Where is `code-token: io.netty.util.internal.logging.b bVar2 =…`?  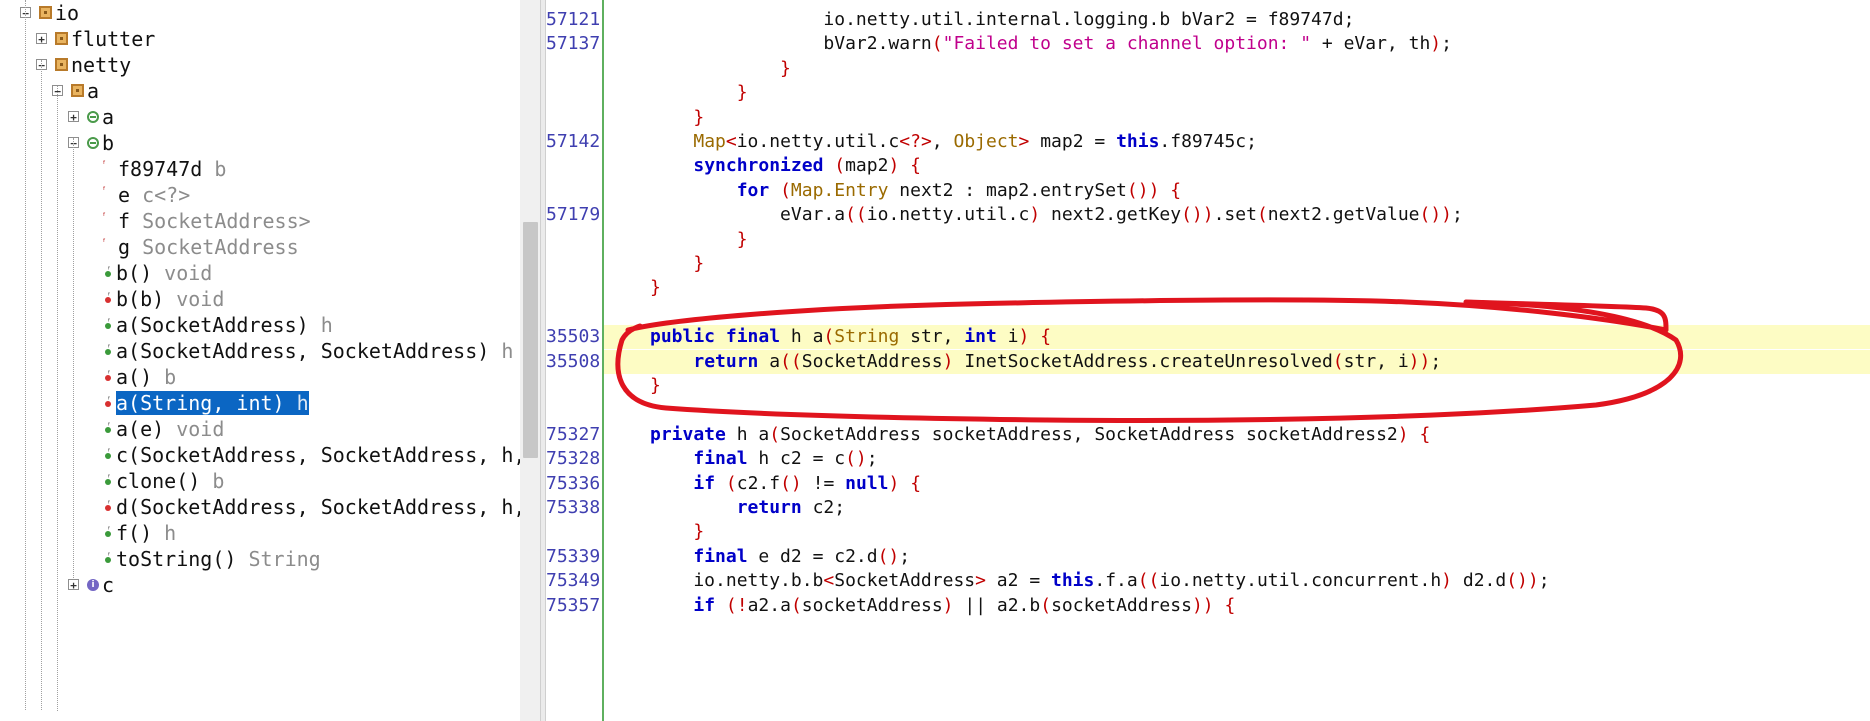
code-token: io.netty.util.internal.logging.b bVar2 =… is located at coordinates (1089, 19).